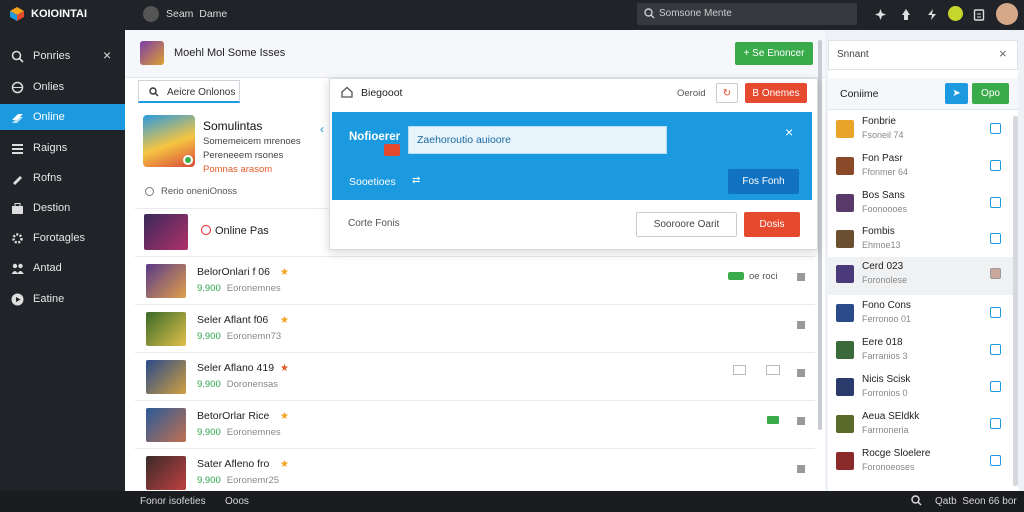 This screenshot has width=1024, height=512. Describe the element at coordinates (882, 342) in the screenshot. I see `list-item-title: Eere 018` at that location.